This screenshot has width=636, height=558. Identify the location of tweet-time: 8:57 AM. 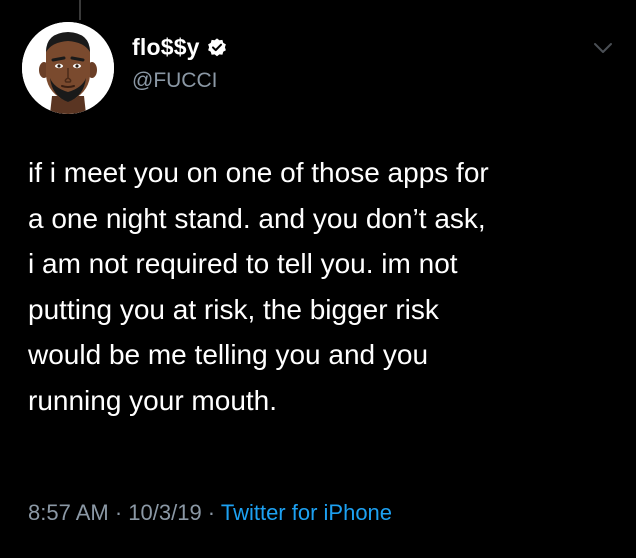
(68, 512).